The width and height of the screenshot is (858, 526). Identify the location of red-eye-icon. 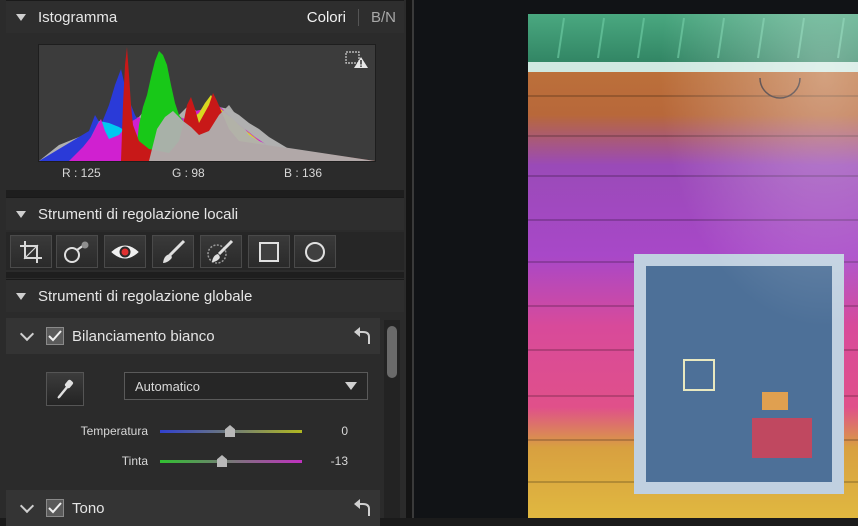
(125, 251).